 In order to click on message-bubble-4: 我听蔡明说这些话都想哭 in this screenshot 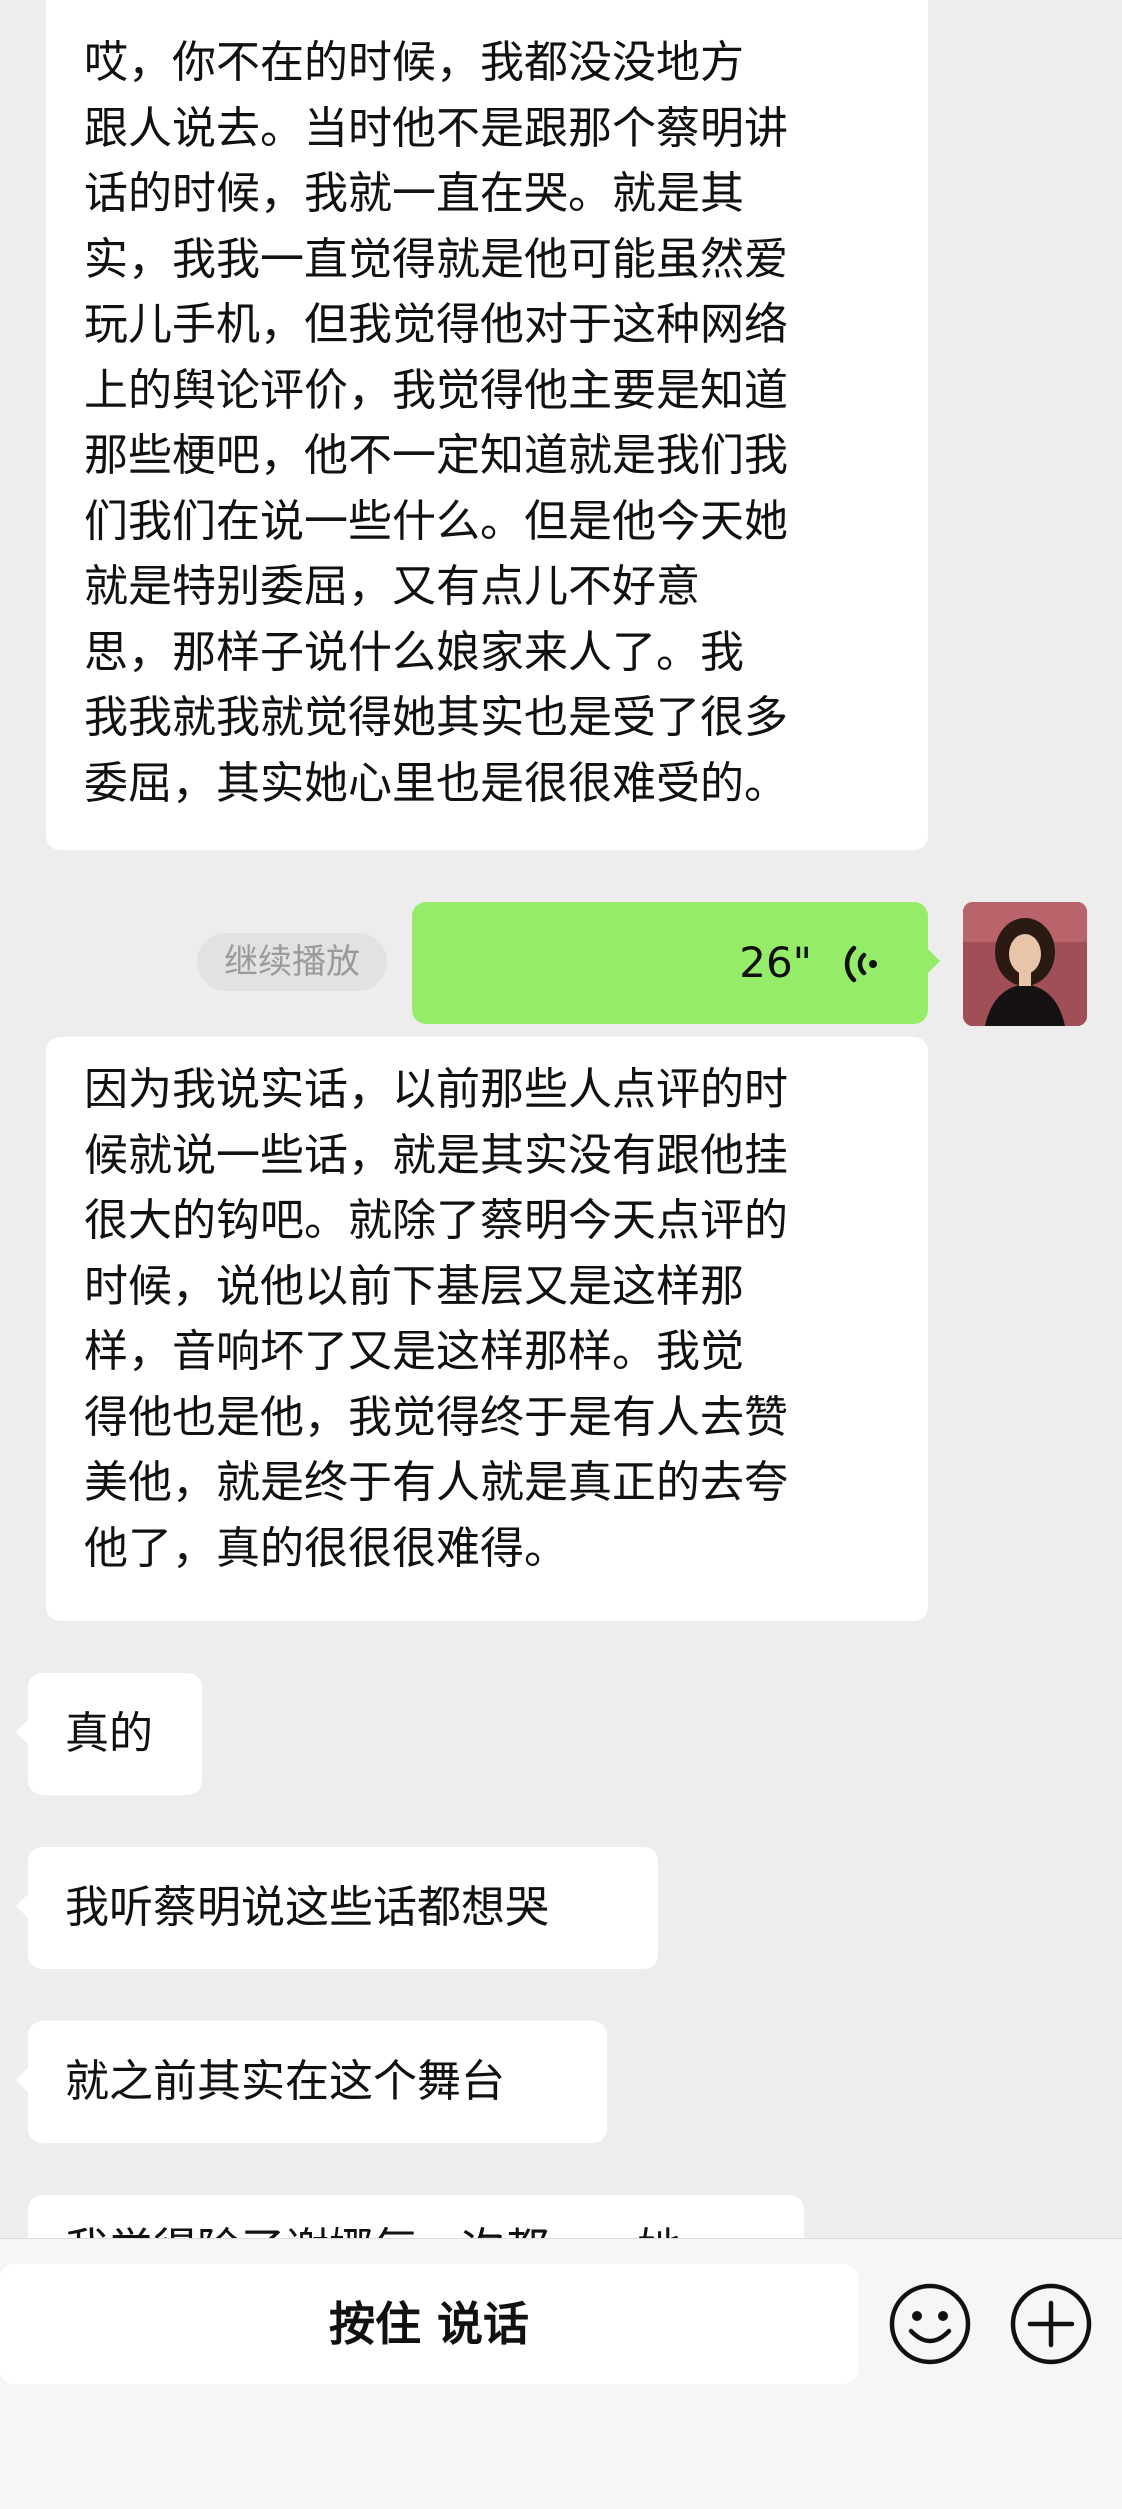, I will do `click(337, 1908)`.